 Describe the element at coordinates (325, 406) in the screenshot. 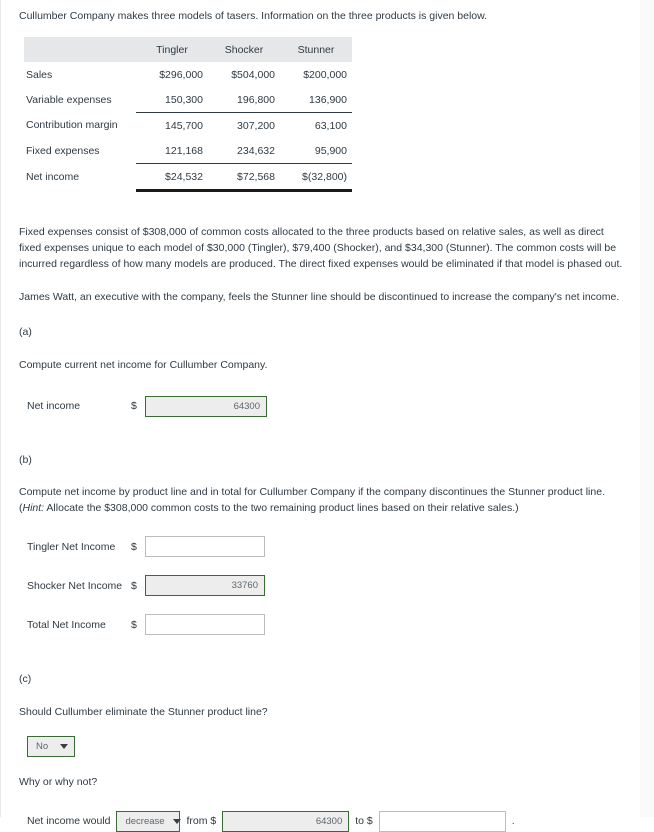

I see `section-a-net-income-row: Net income $ 64300` at that location.